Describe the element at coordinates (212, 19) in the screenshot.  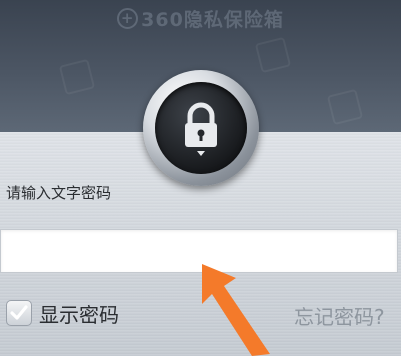
I see `app-title-text: 360隐私保险箱` at that location.